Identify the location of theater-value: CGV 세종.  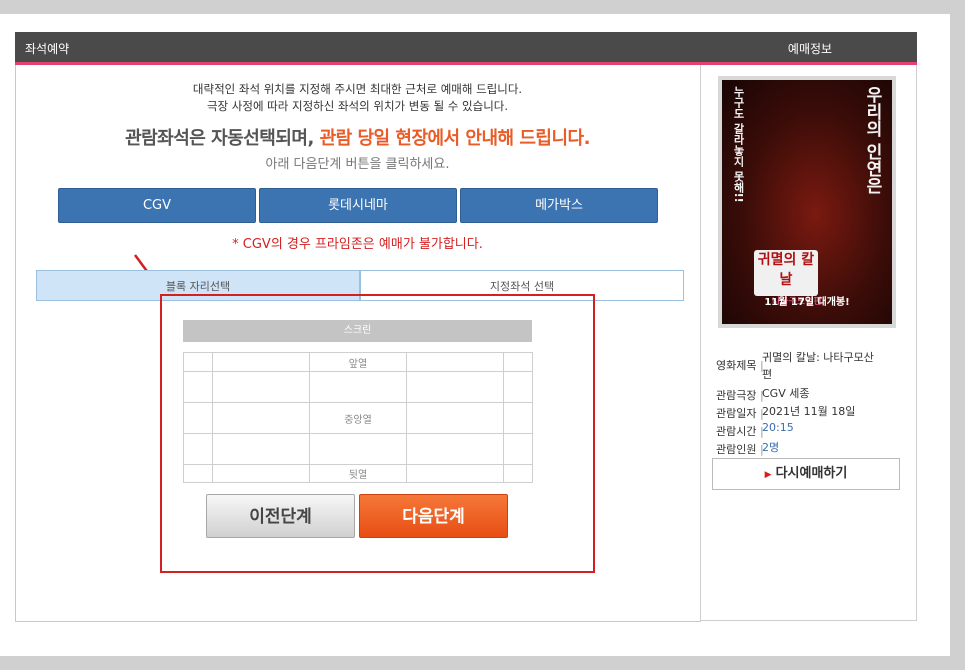
(786, 393).